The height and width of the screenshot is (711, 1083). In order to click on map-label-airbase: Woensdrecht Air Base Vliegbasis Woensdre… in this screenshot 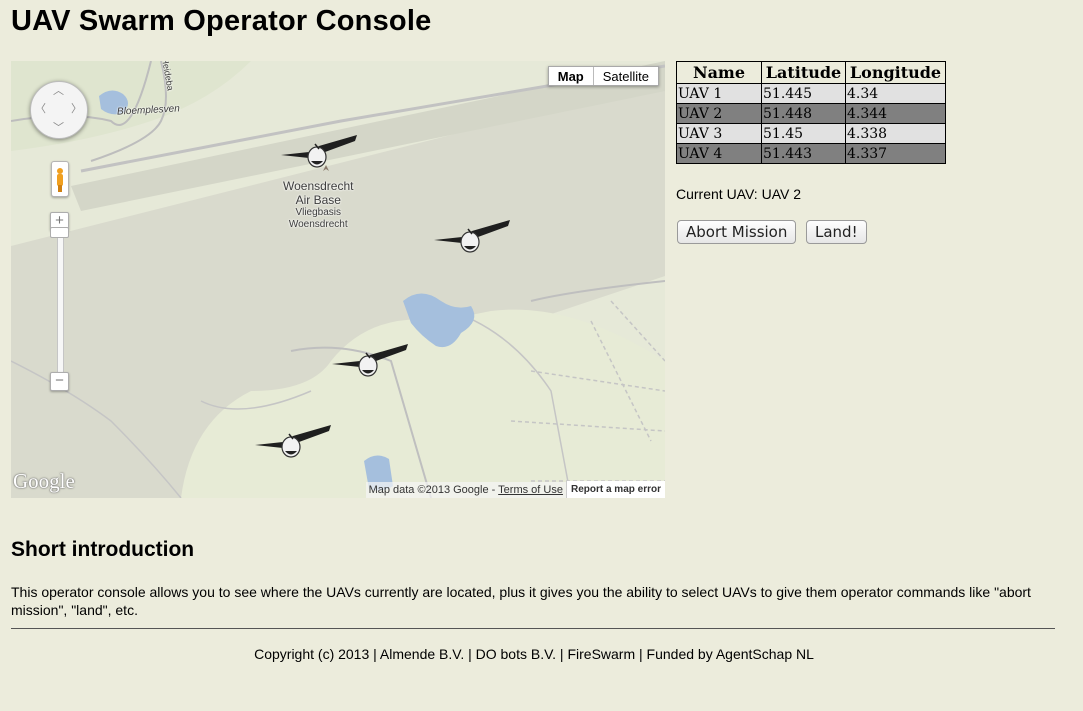, I will do `click(318, 205)`.